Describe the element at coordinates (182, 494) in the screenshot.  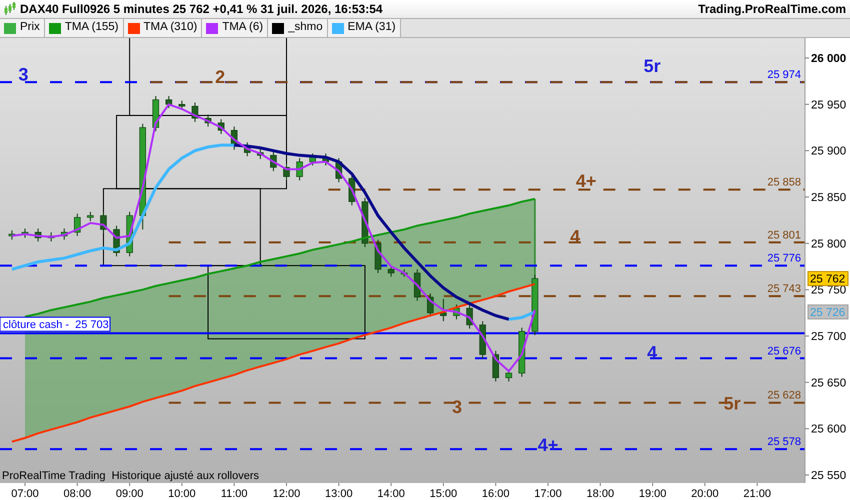
I see `axis-label: 10:00` at that location.